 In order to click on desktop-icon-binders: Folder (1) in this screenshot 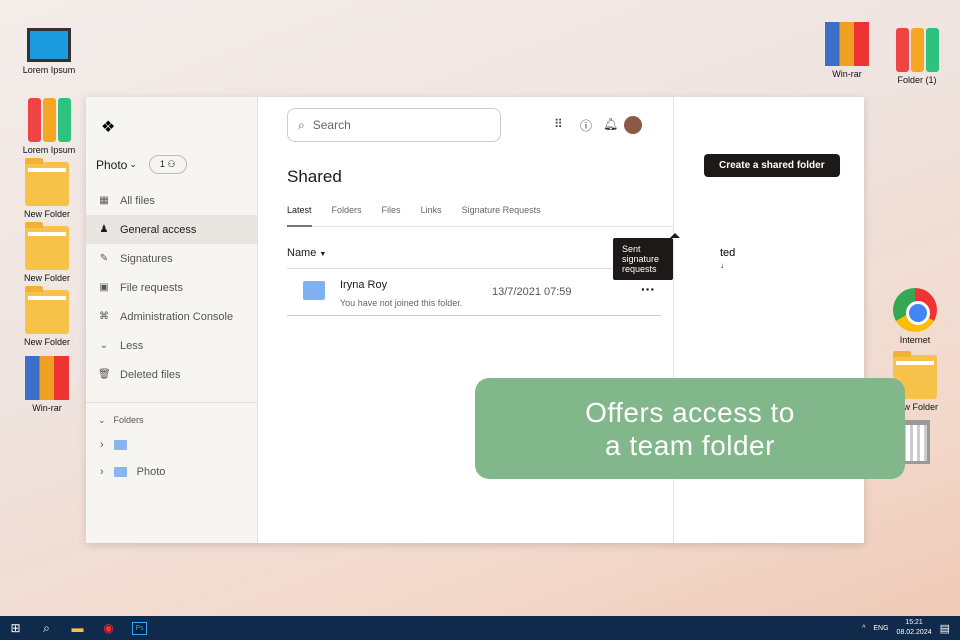, I will do `click(917, 56)`.